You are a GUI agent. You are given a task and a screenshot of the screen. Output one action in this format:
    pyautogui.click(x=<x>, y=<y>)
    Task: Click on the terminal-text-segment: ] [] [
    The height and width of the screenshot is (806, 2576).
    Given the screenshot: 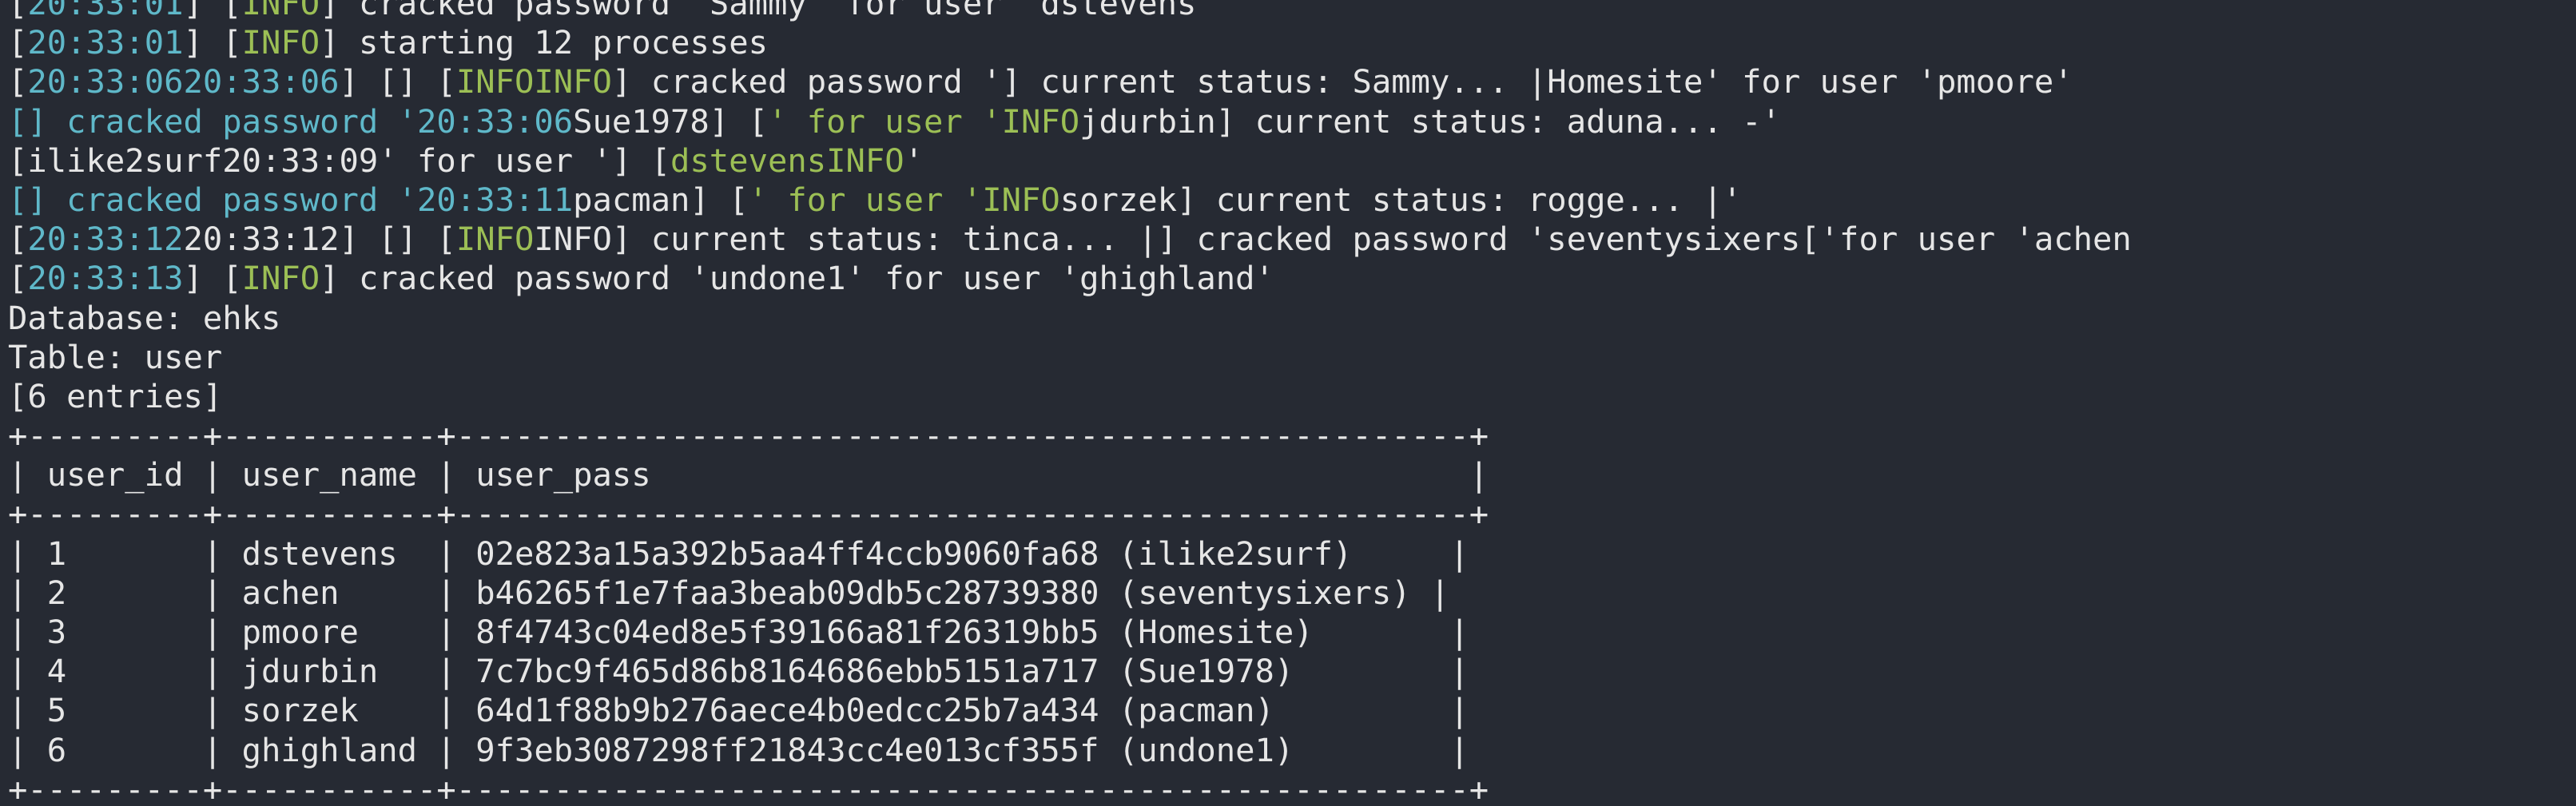 What is the action you would take?
    pyautogui.click(x=397, y=81)
    